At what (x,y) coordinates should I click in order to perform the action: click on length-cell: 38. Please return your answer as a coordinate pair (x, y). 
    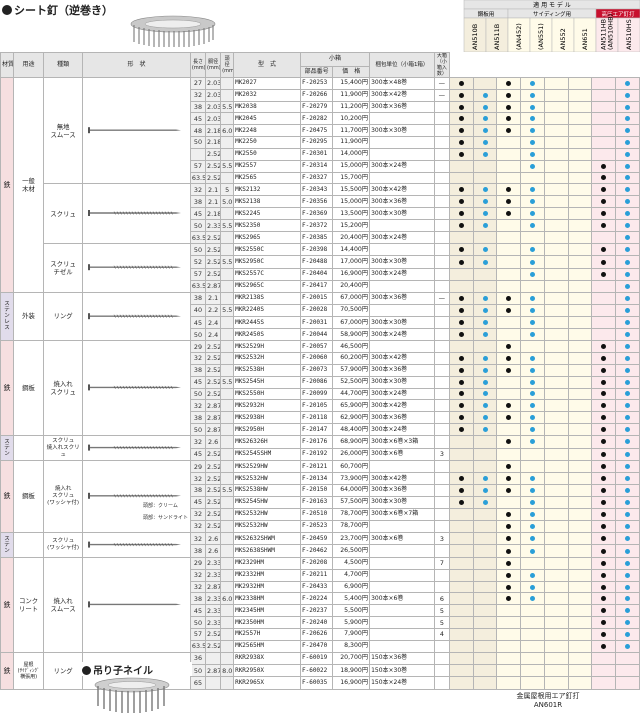
    Looking at the image, I should click on (198, 599).